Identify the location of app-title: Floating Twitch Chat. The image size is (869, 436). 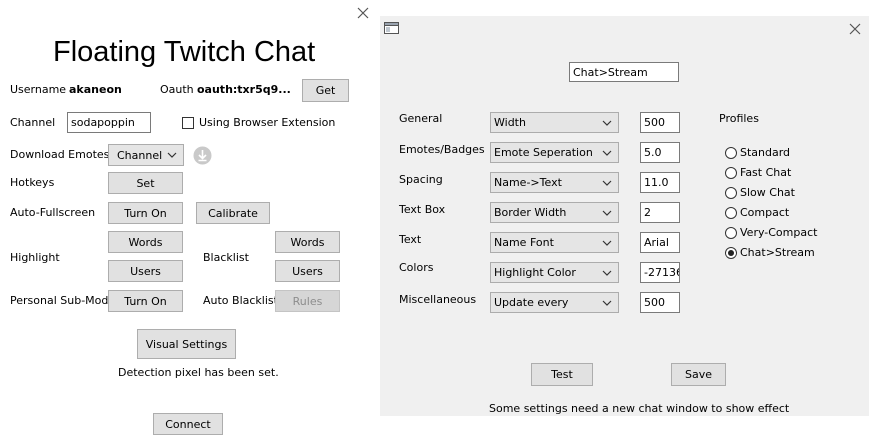
(184, 52).